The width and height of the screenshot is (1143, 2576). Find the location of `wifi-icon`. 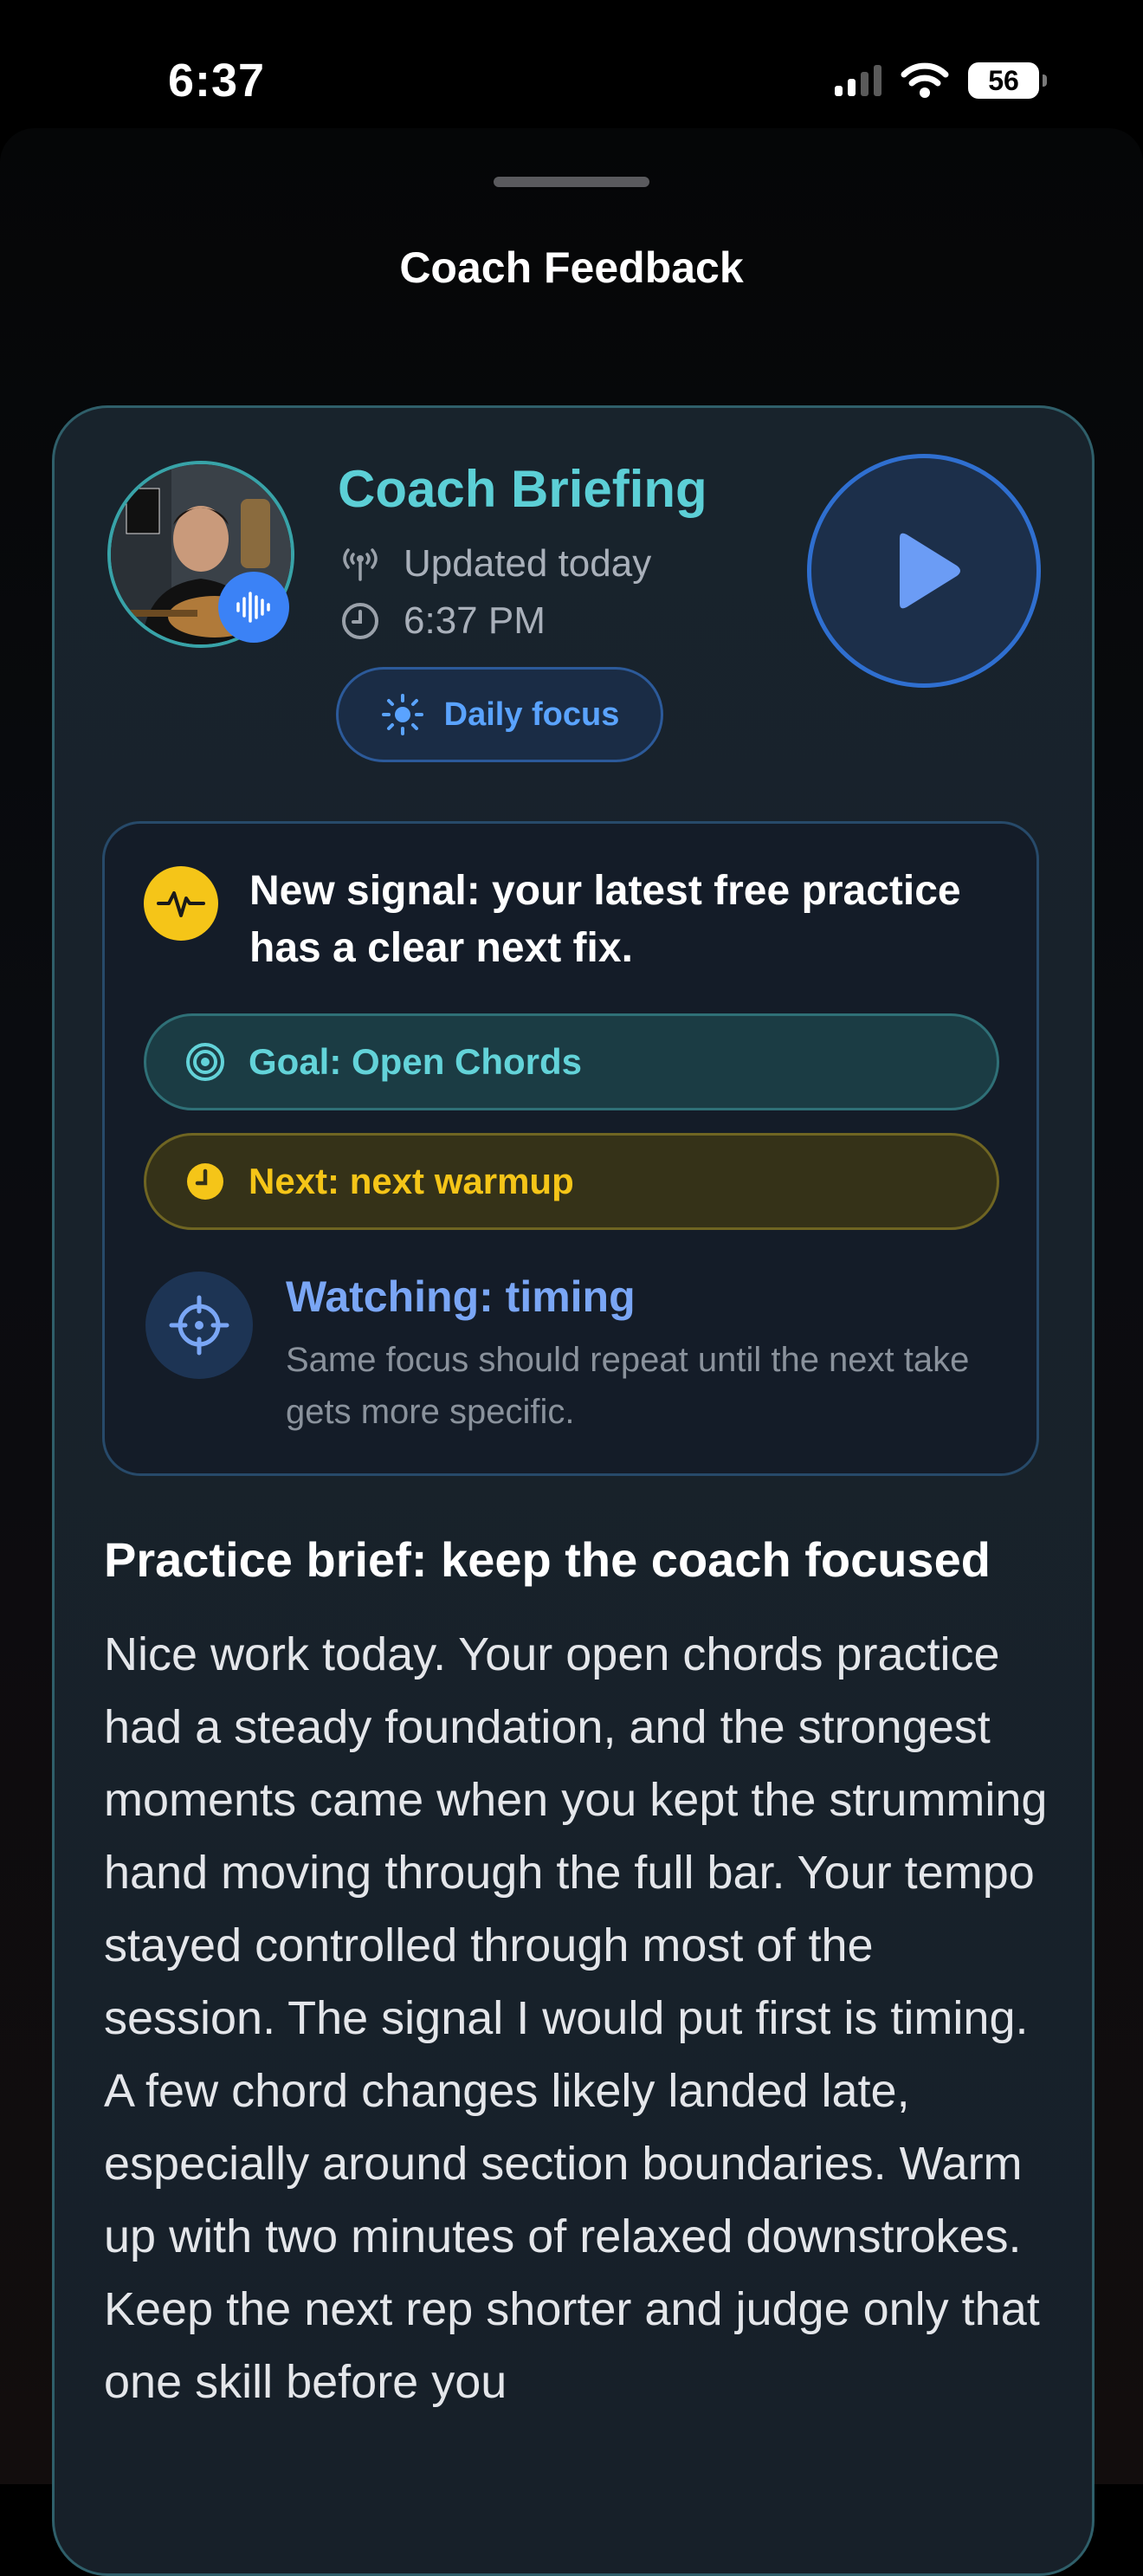

wifi-icon is located at coordinates (925, 80).